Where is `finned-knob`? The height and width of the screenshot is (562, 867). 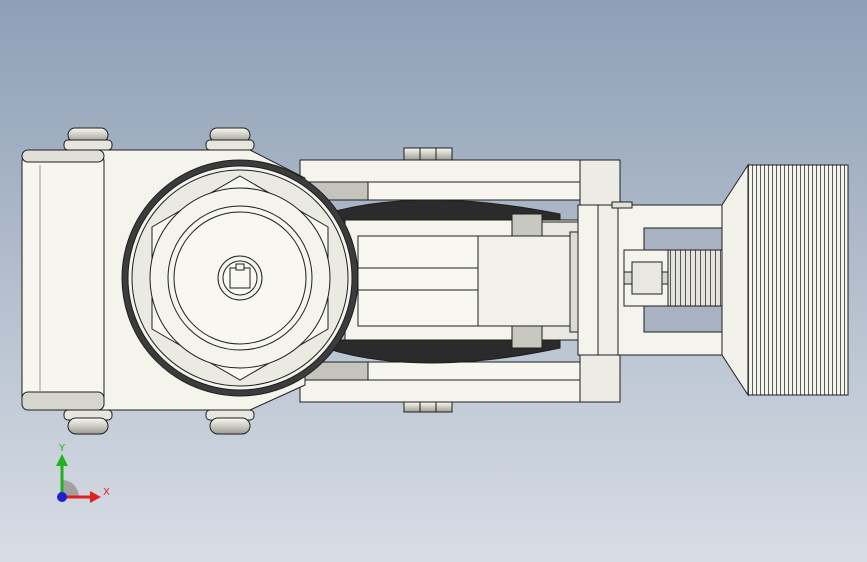 finned-knob is located at coordinates (785, 280).